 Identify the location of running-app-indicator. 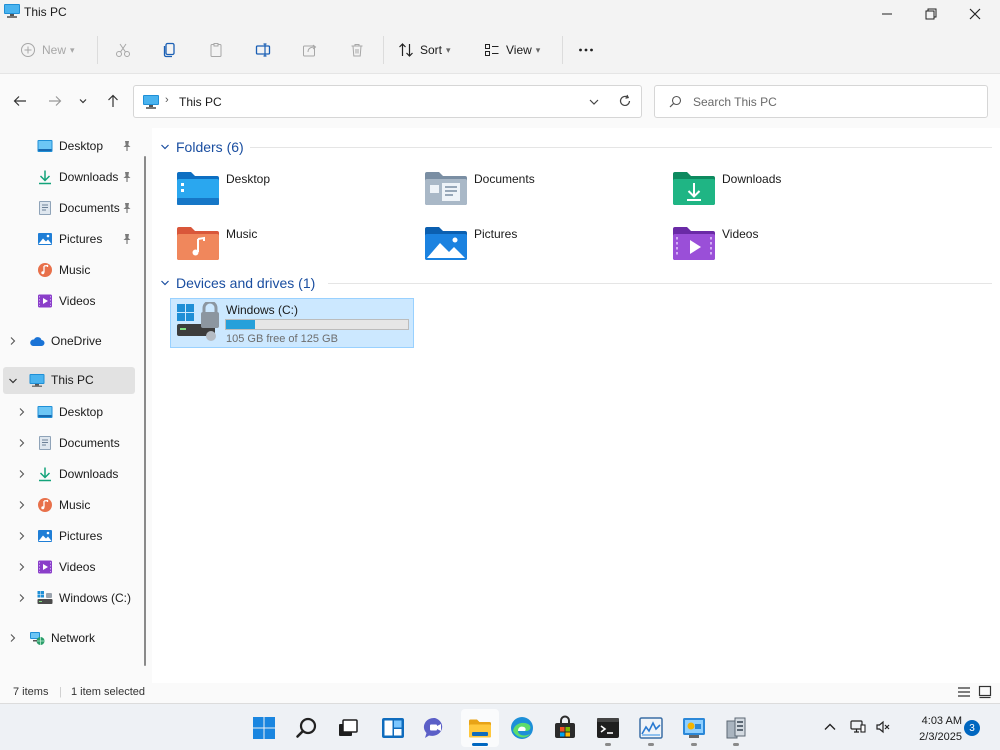
(694, 744).